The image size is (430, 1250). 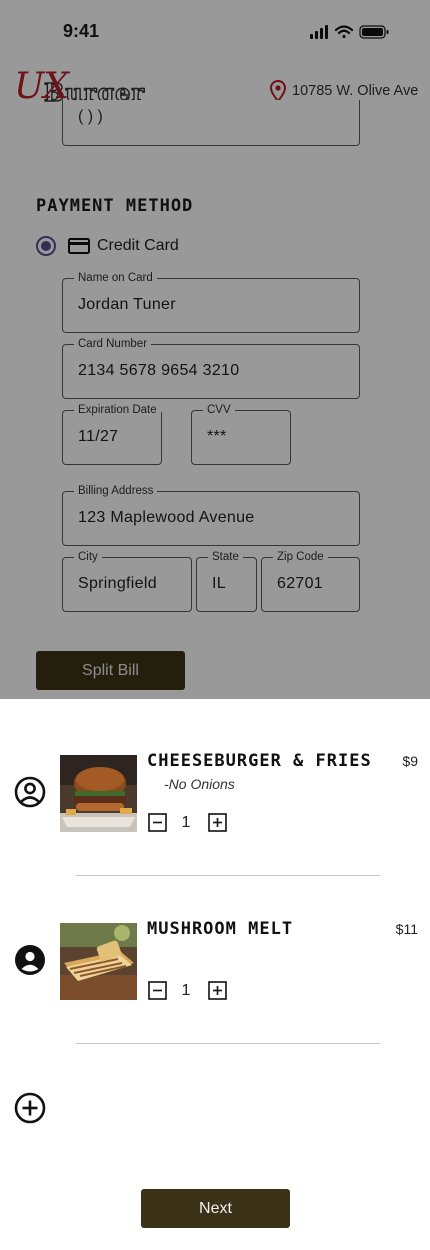 I want to click on zip-code-value: 62701, so click(x=300, y=583).